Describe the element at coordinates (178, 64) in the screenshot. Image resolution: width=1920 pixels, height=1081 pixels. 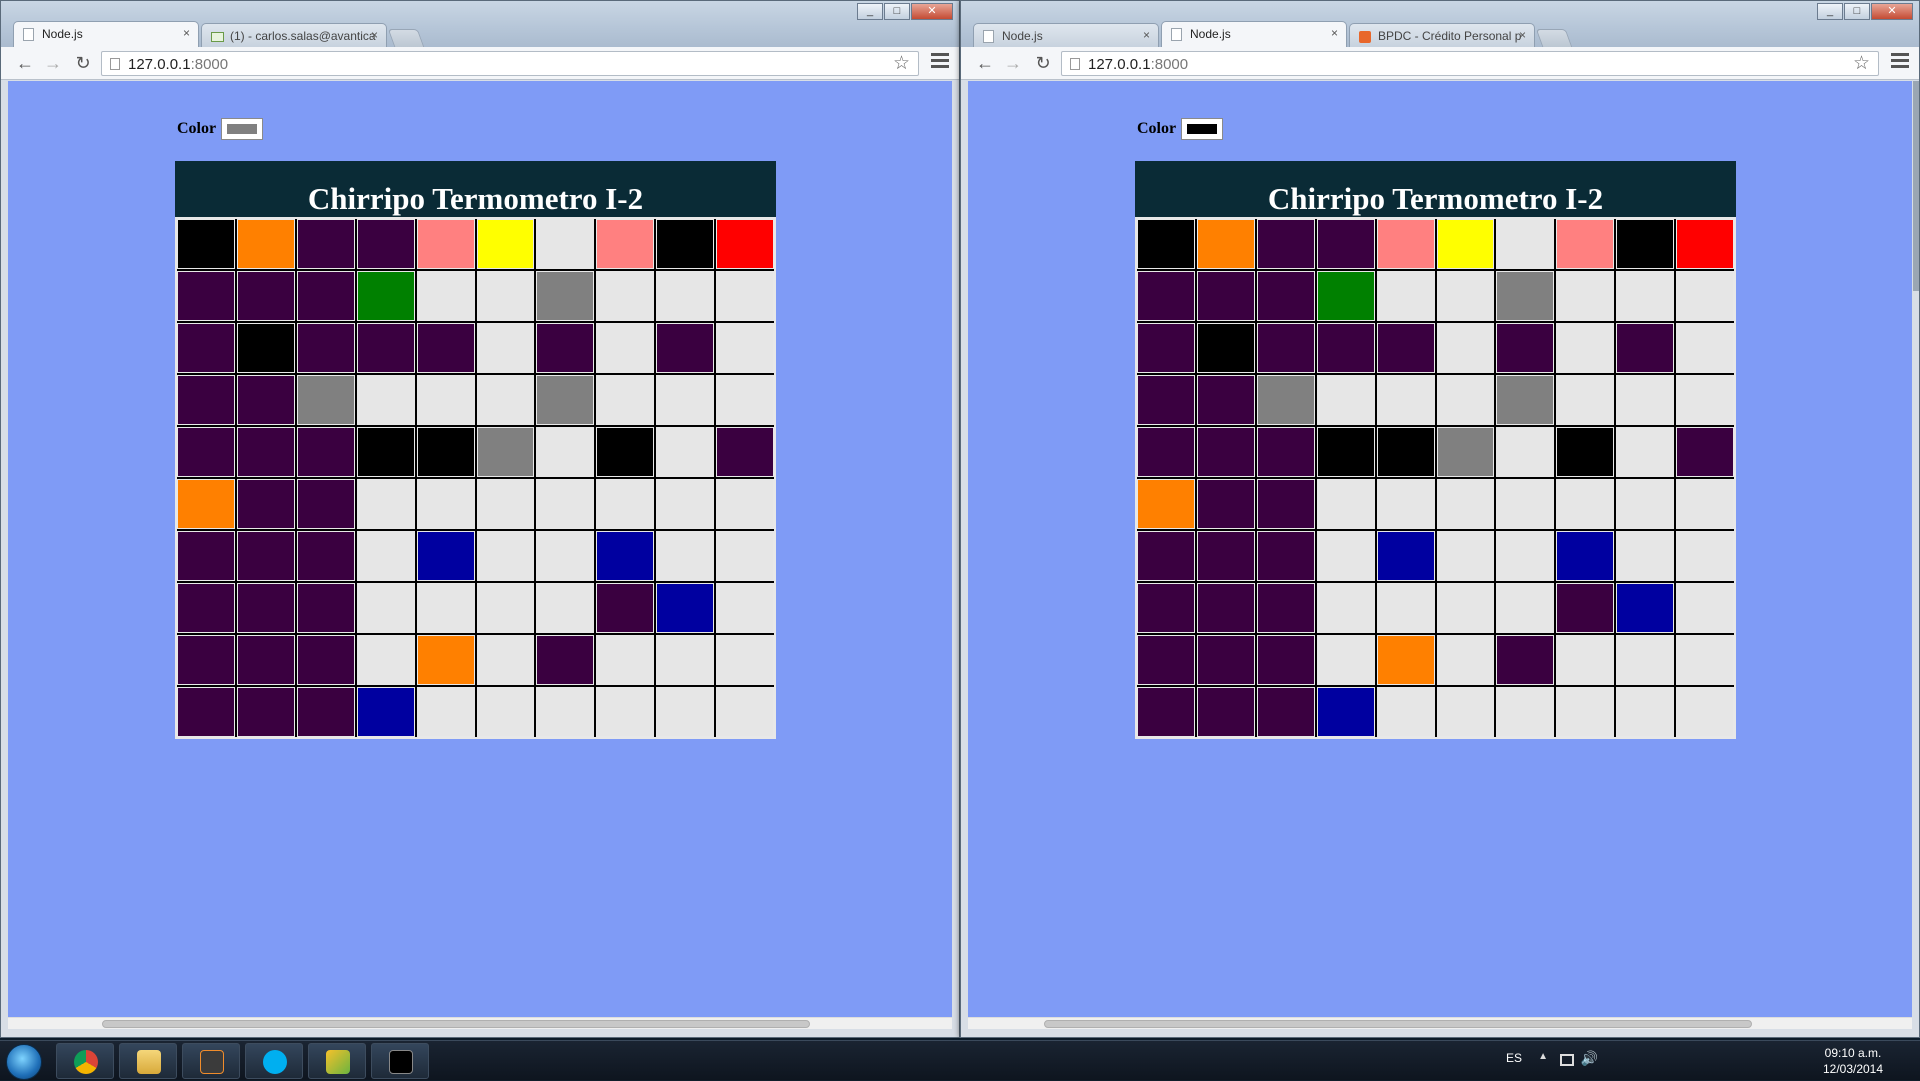
I see `url-text: 127.0.0.1:8000` at that location.